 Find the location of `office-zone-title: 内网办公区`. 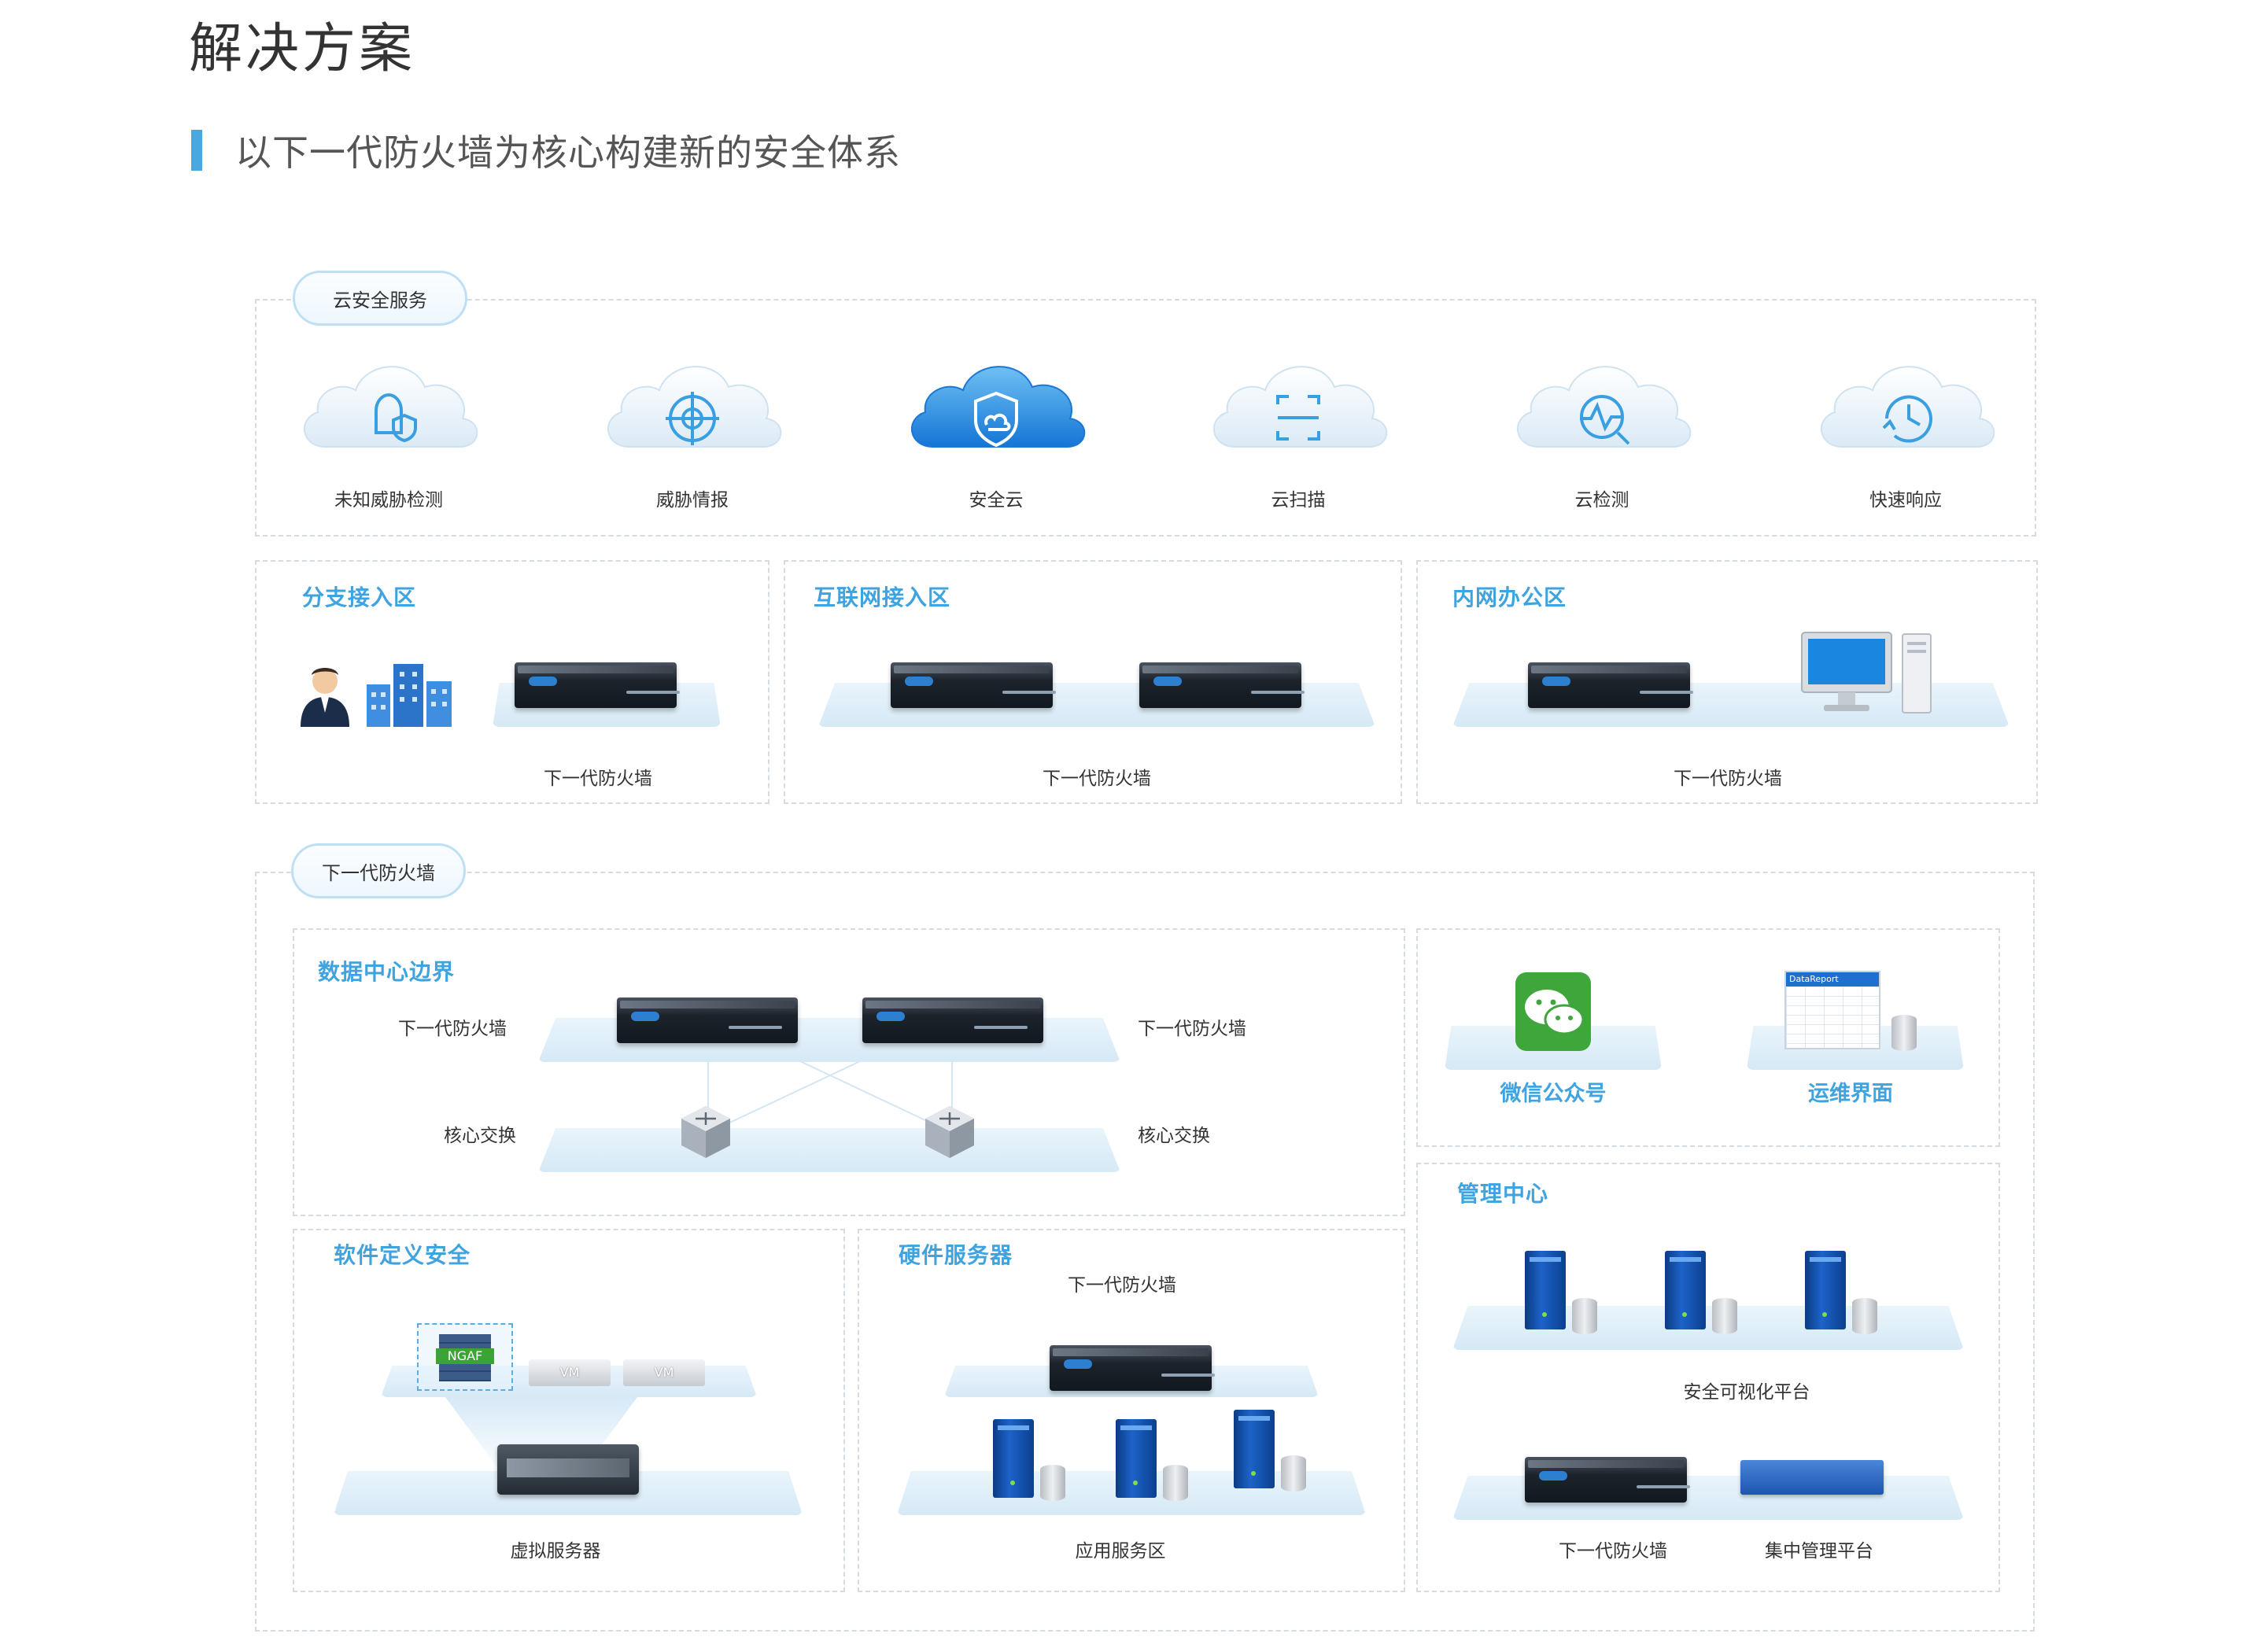

office-zone-title: 内网办公区 is located at coordinates (1509, 597).